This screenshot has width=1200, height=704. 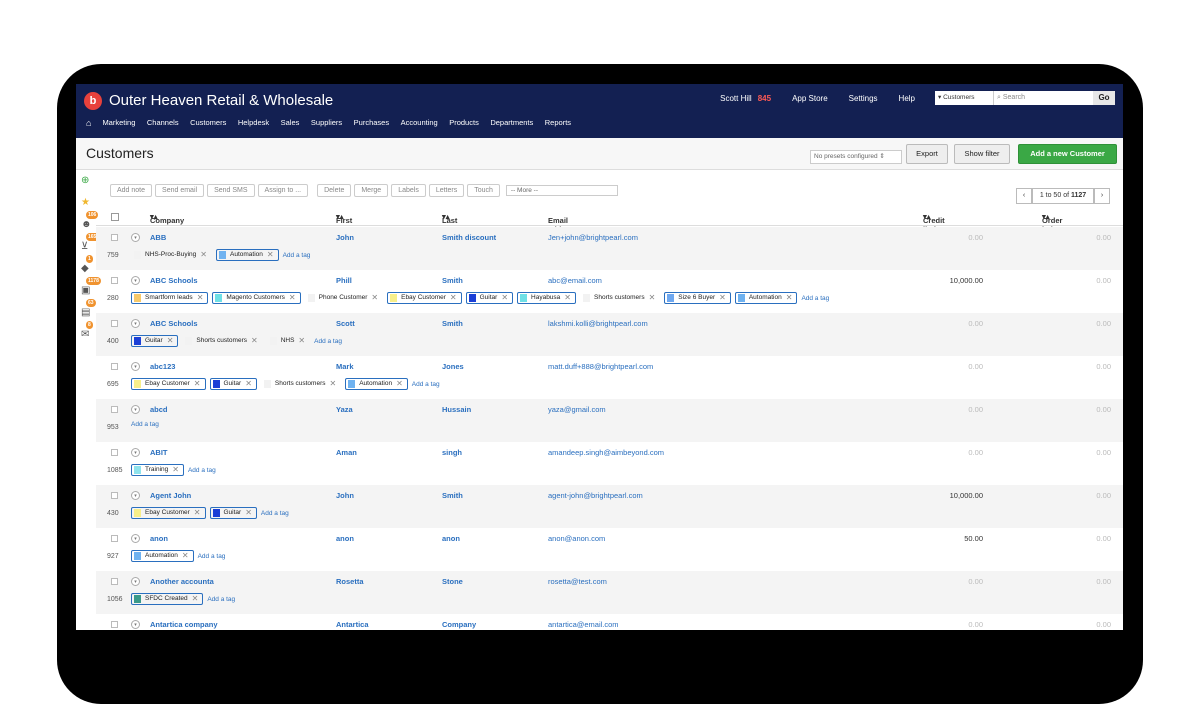 What do you see at coordinates (162, 366) in the screenshot?
I see `company-link: abc123` at bounding box center [162, 366].